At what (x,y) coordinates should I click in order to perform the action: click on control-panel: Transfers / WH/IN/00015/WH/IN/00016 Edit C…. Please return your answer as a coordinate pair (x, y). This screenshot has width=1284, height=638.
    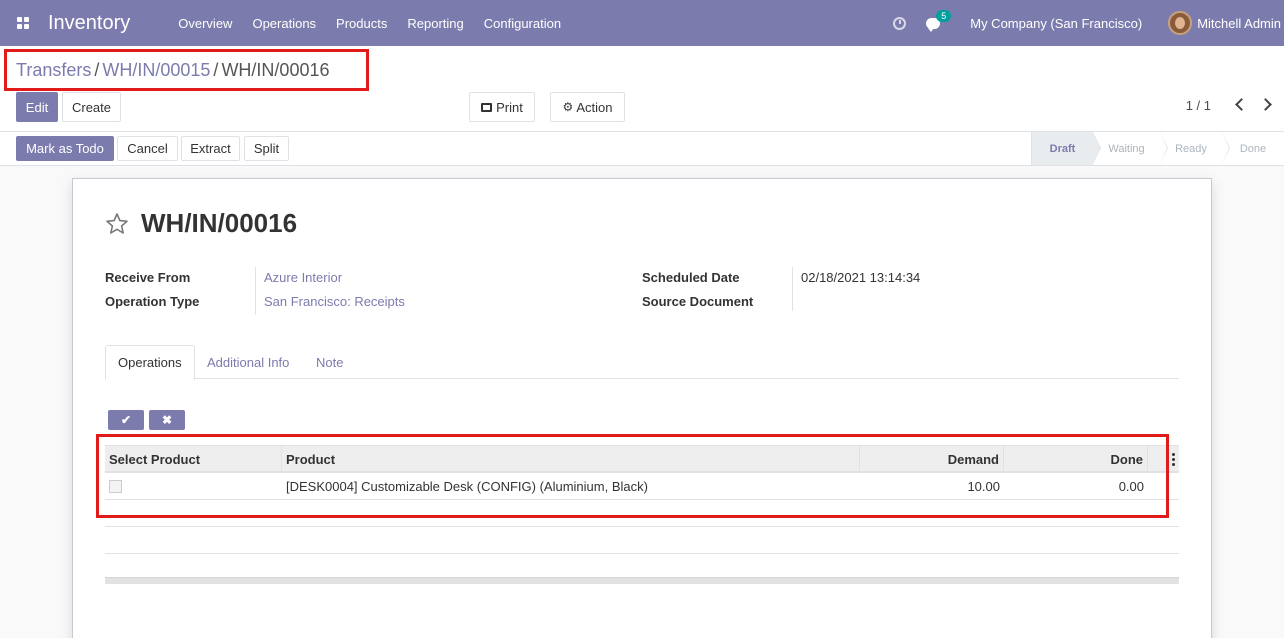
    Looking at the image, I should click on (642, 89).